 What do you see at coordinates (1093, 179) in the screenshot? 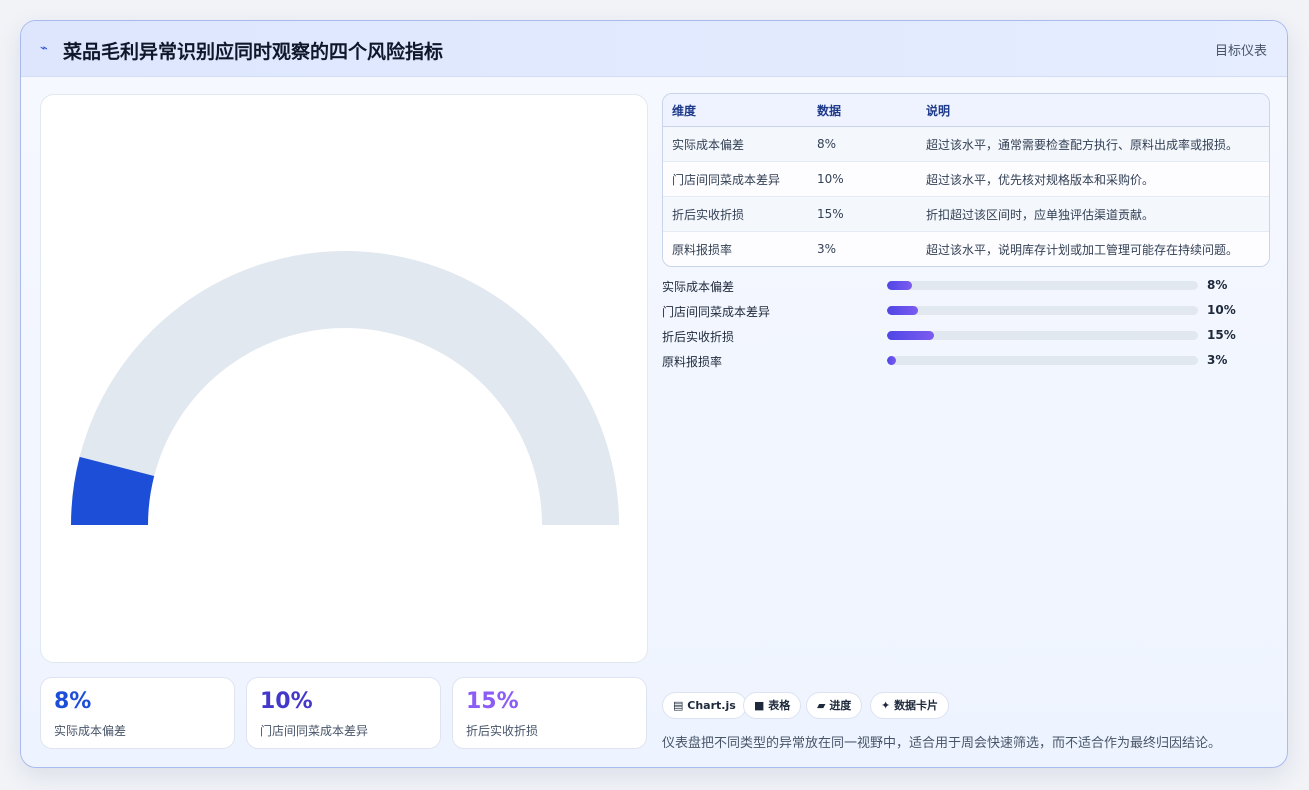
I see `table-cell: 超过该水平，优先核对规格版本和采购价。` at bounding box center [1093, 179].